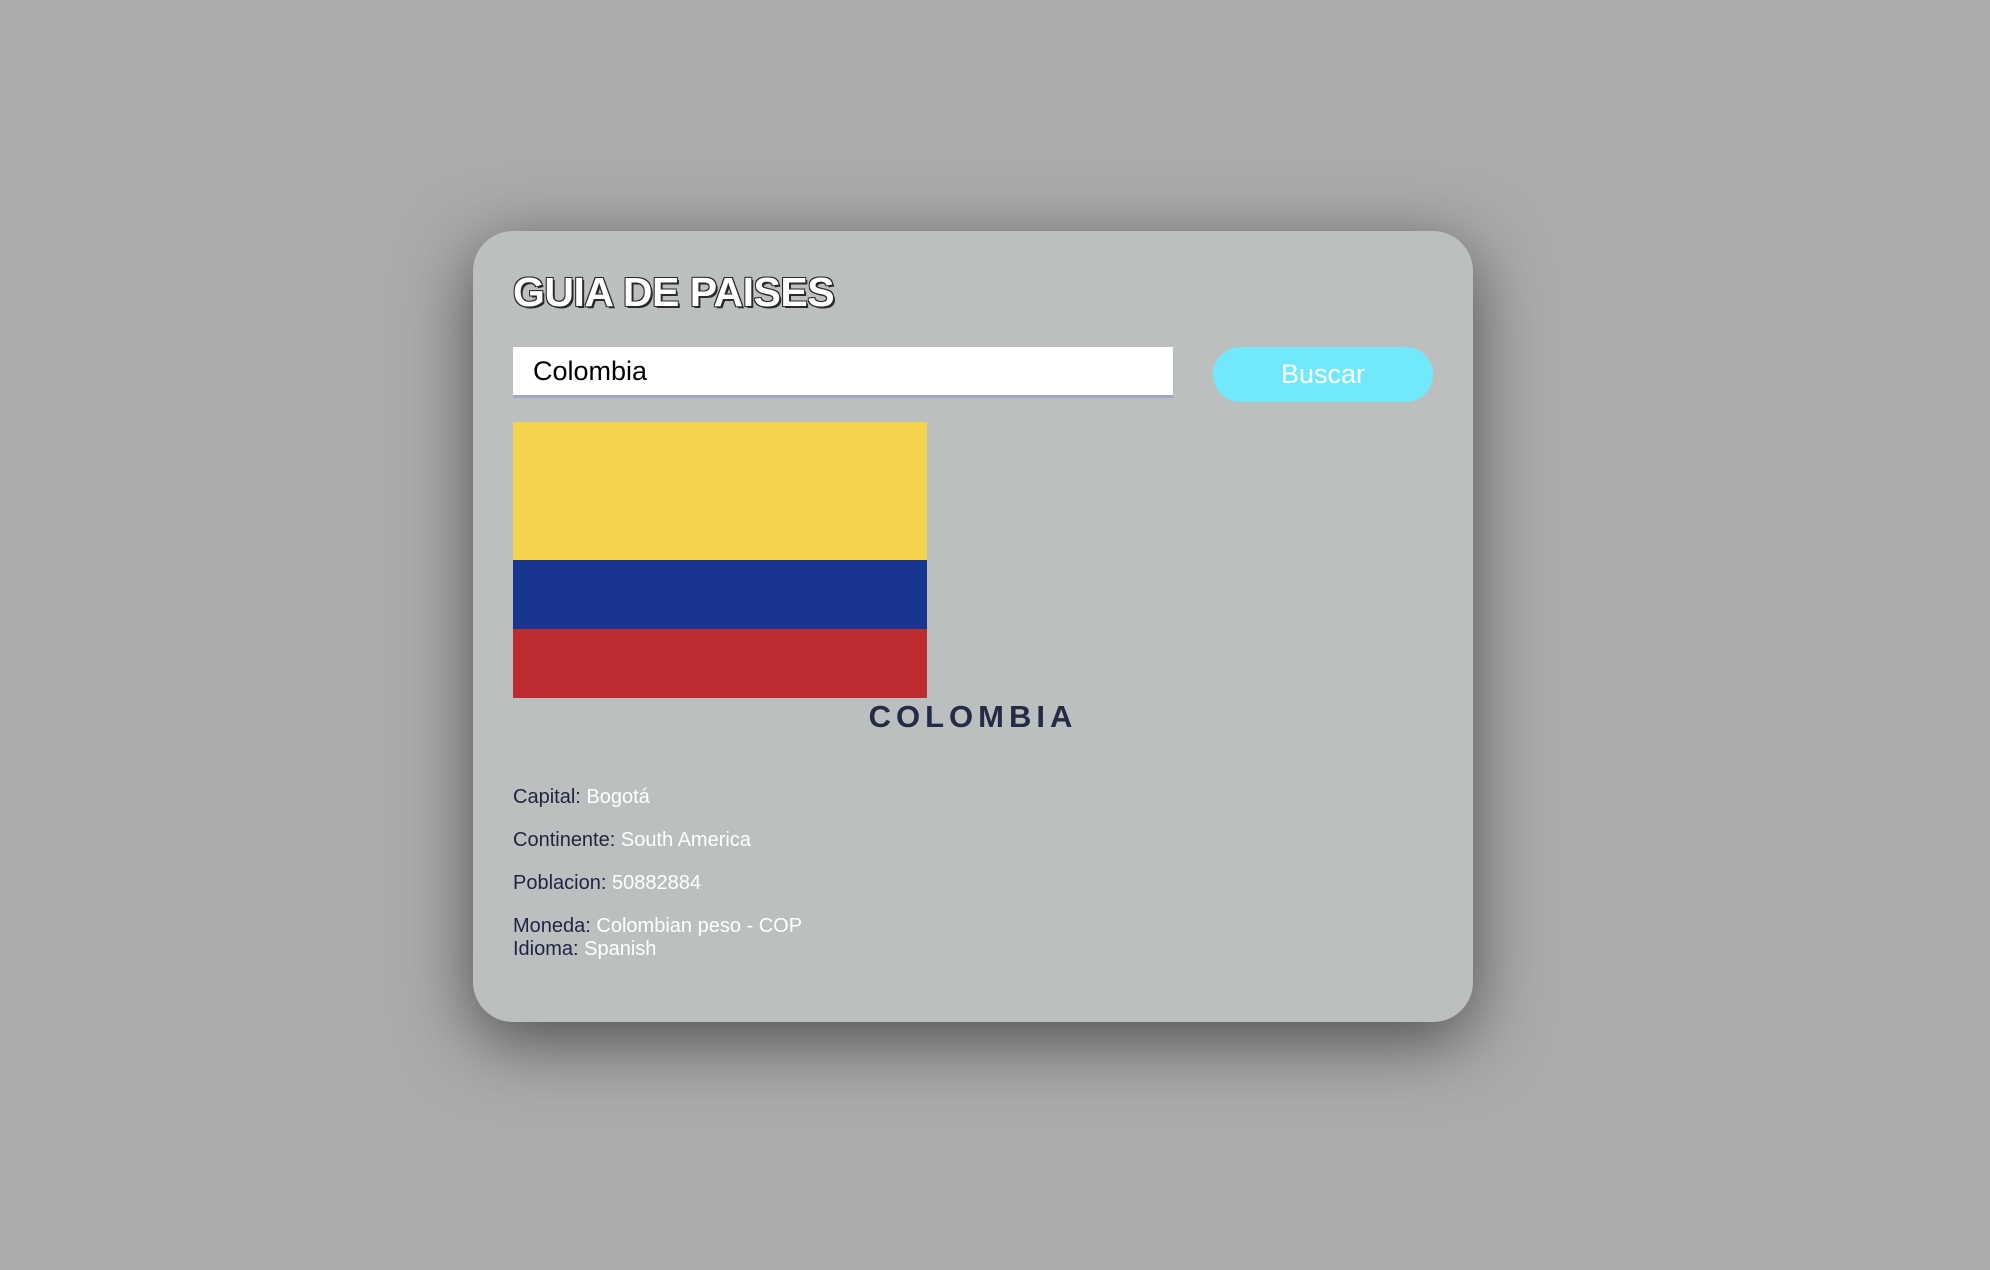 This screenshot has height=1270, width=1990. What do you see at coordinates (564, 840) in the screenshot?
I see `continent-label: Continente:` at bounding box center [564, 840].